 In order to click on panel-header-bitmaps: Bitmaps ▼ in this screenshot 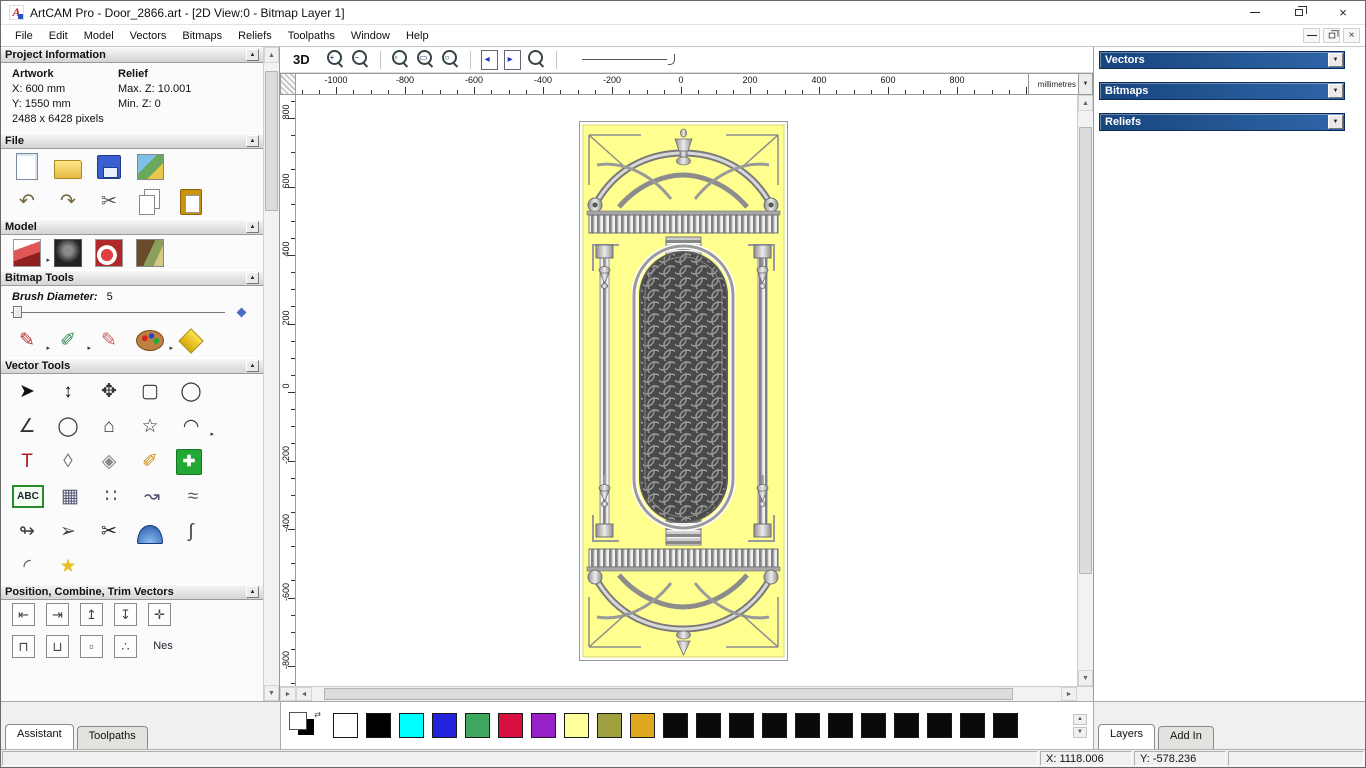, I will do `click(1222, 91)`.